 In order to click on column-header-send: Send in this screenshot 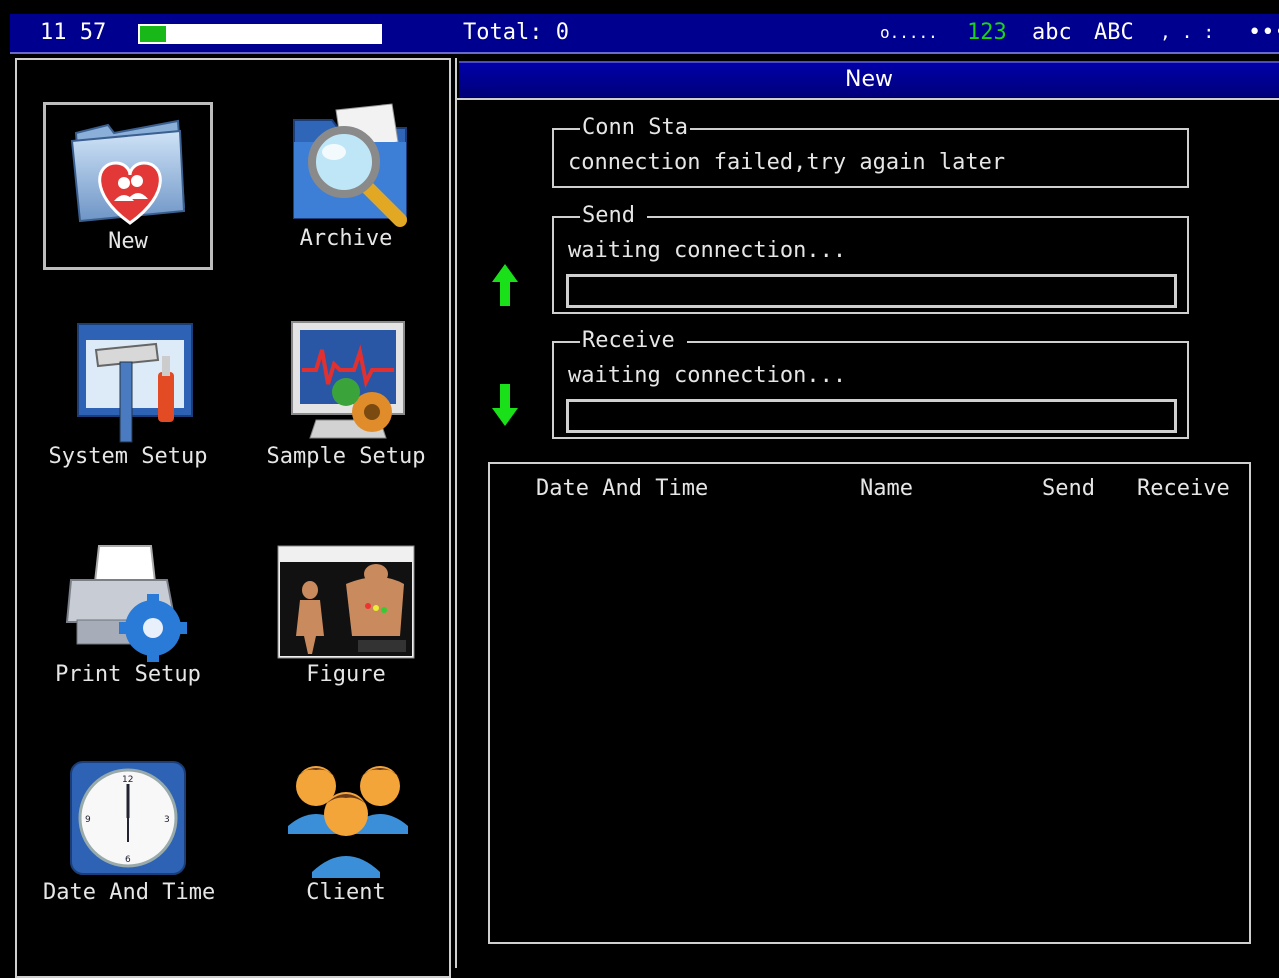, I will do `click(1068, 488)`.